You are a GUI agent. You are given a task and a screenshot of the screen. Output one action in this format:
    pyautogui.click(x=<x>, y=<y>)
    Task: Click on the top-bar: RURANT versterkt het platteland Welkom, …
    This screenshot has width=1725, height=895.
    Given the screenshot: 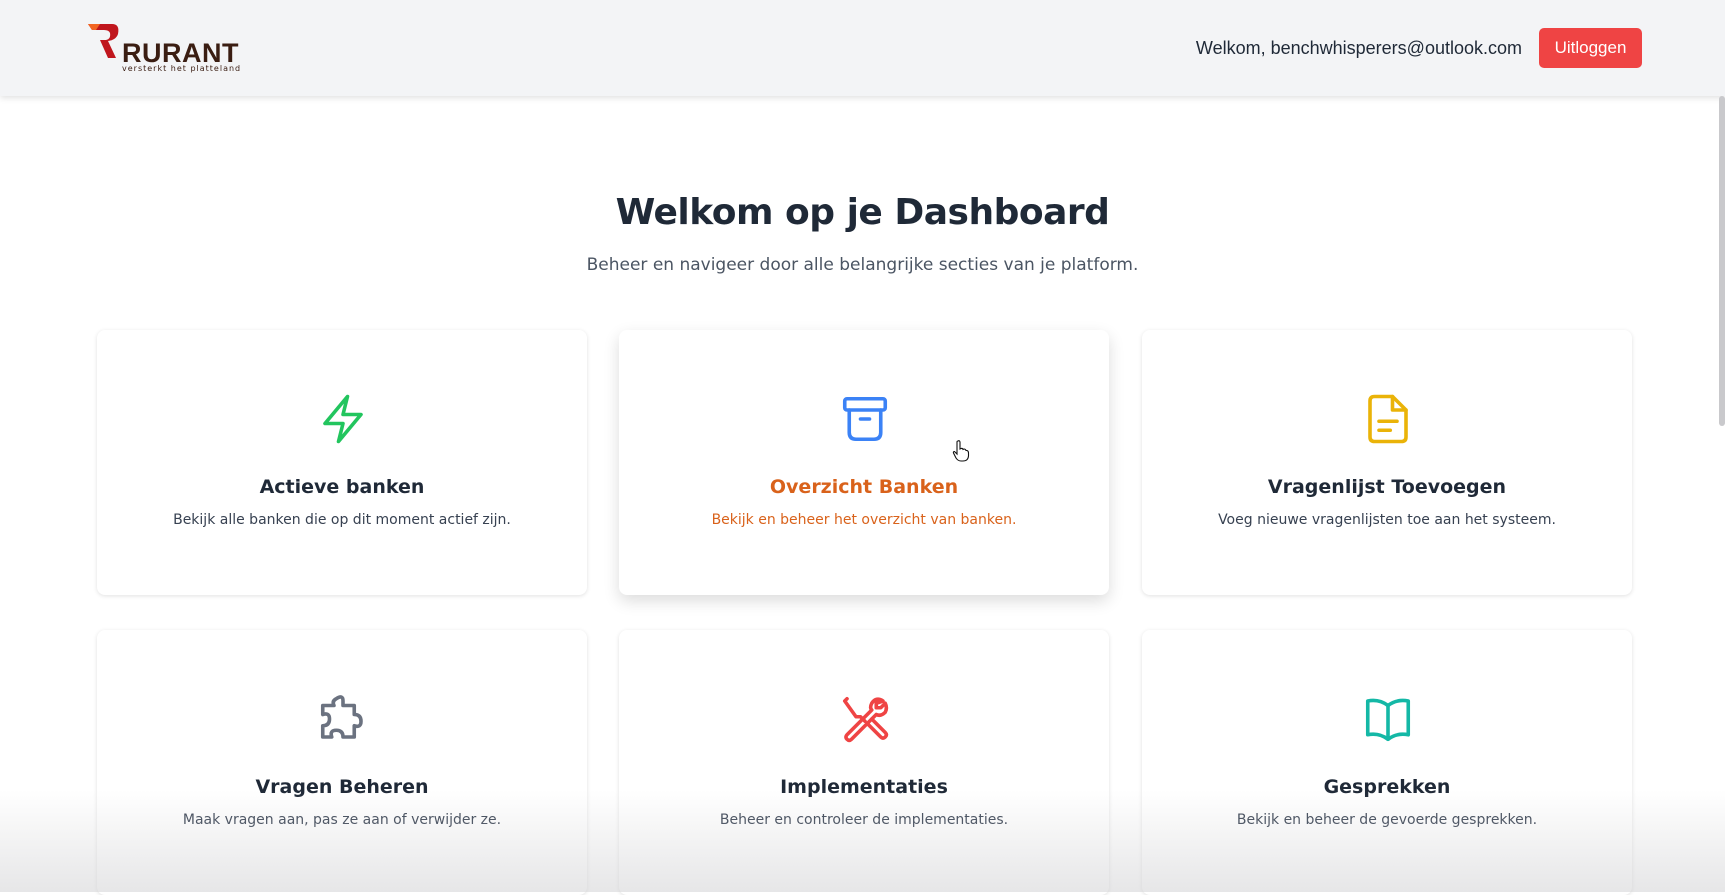 What is the action you would take?
    pyautogui.click(x=862, y=48)
    